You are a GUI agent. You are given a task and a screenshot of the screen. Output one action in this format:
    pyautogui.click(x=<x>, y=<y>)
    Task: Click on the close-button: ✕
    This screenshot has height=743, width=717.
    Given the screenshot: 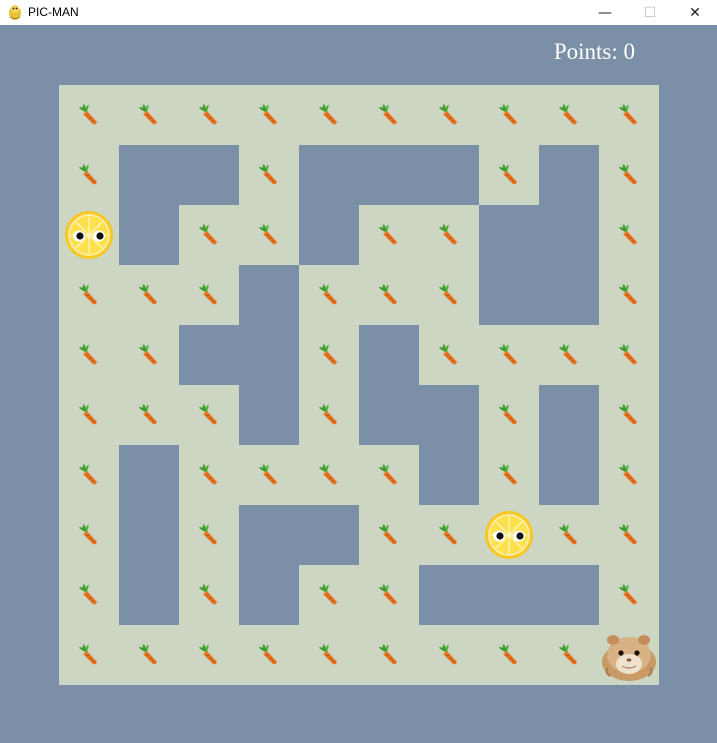 What is the action you would take?
    pyautogui.click(x=694, y=12)
    